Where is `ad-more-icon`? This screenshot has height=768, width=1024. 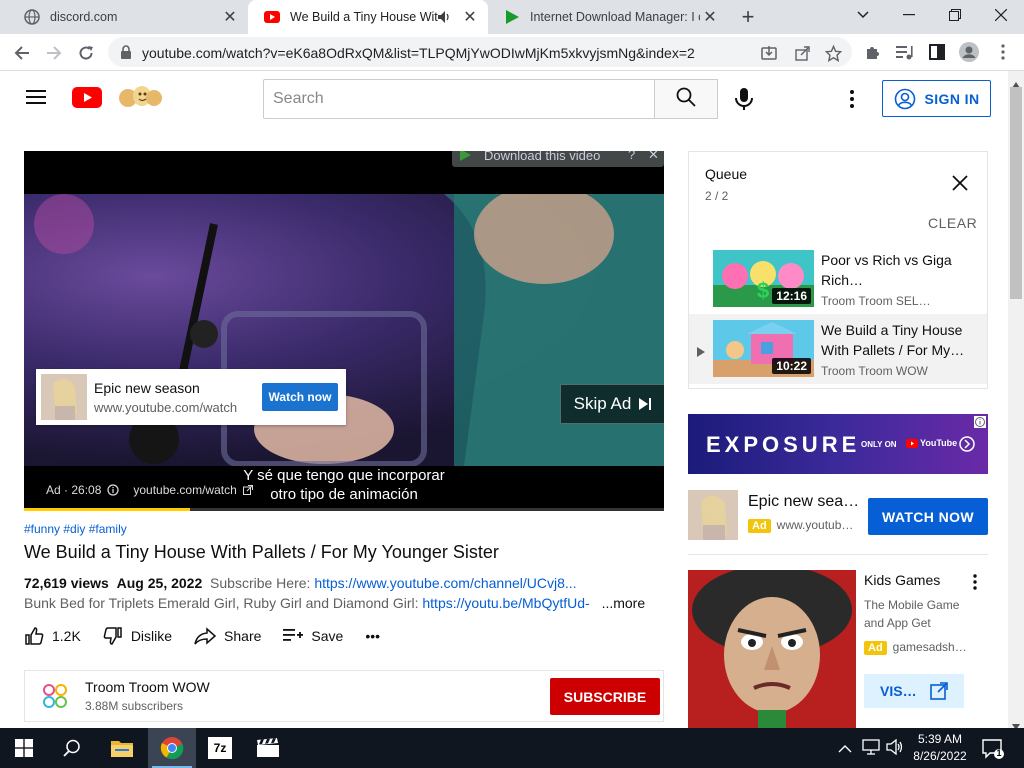 ad-more-icon is located at coordinates (975, 584).